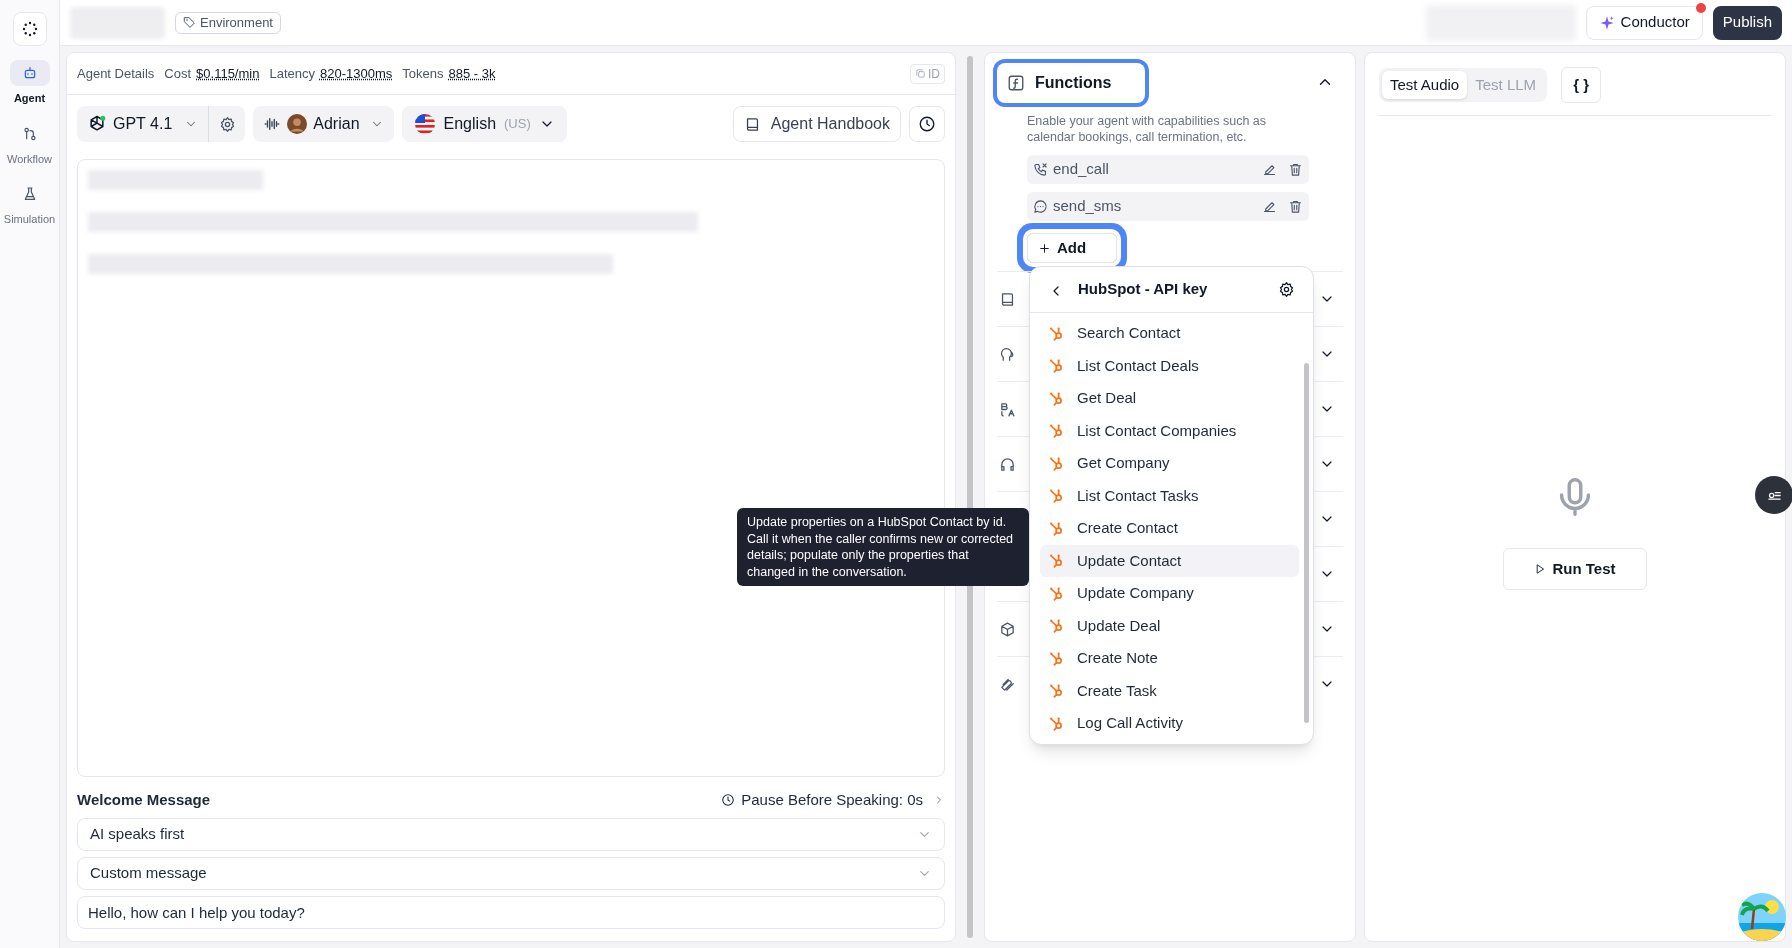 The width and height of the screenshot is (1792, 948). What do you see at coordinates (511, 873) in the screenshot?
I see `dropdown-select: Custom message` at bounding box center [511, 873].